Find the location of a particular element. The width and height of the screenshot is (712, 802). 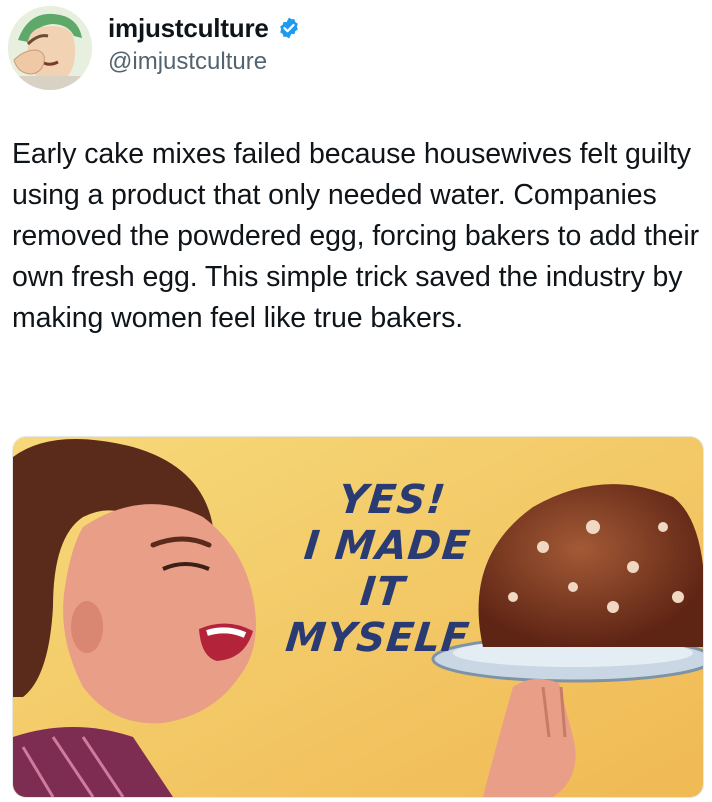

avatar is located at coordinates (50, 48).